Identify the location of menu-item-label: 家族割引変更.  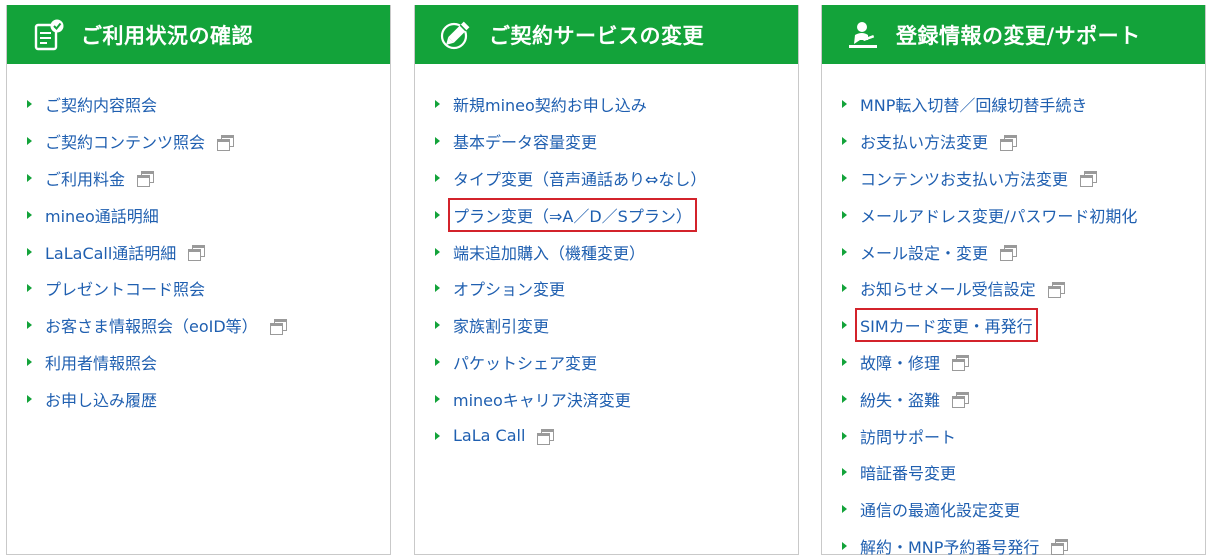
(501, 325).